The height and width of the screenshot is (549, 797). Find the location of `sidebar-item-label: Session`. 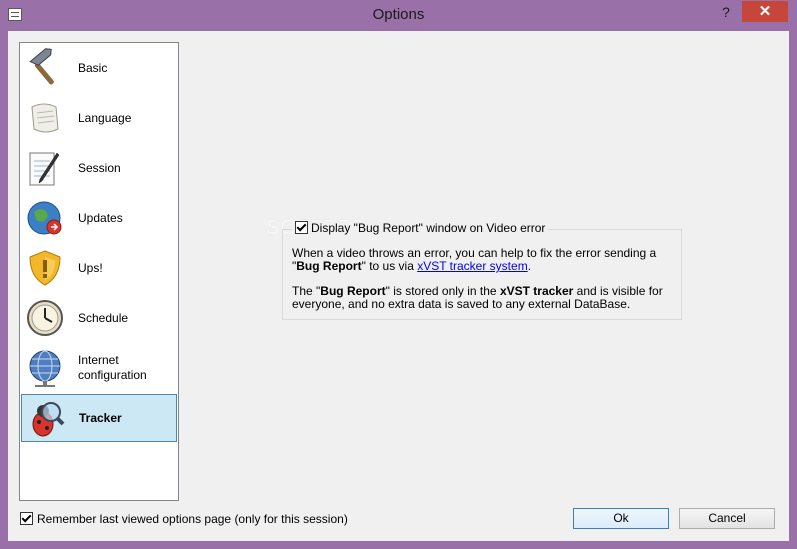

sidebar-item-label: Session is located at coordinates (99, 167).